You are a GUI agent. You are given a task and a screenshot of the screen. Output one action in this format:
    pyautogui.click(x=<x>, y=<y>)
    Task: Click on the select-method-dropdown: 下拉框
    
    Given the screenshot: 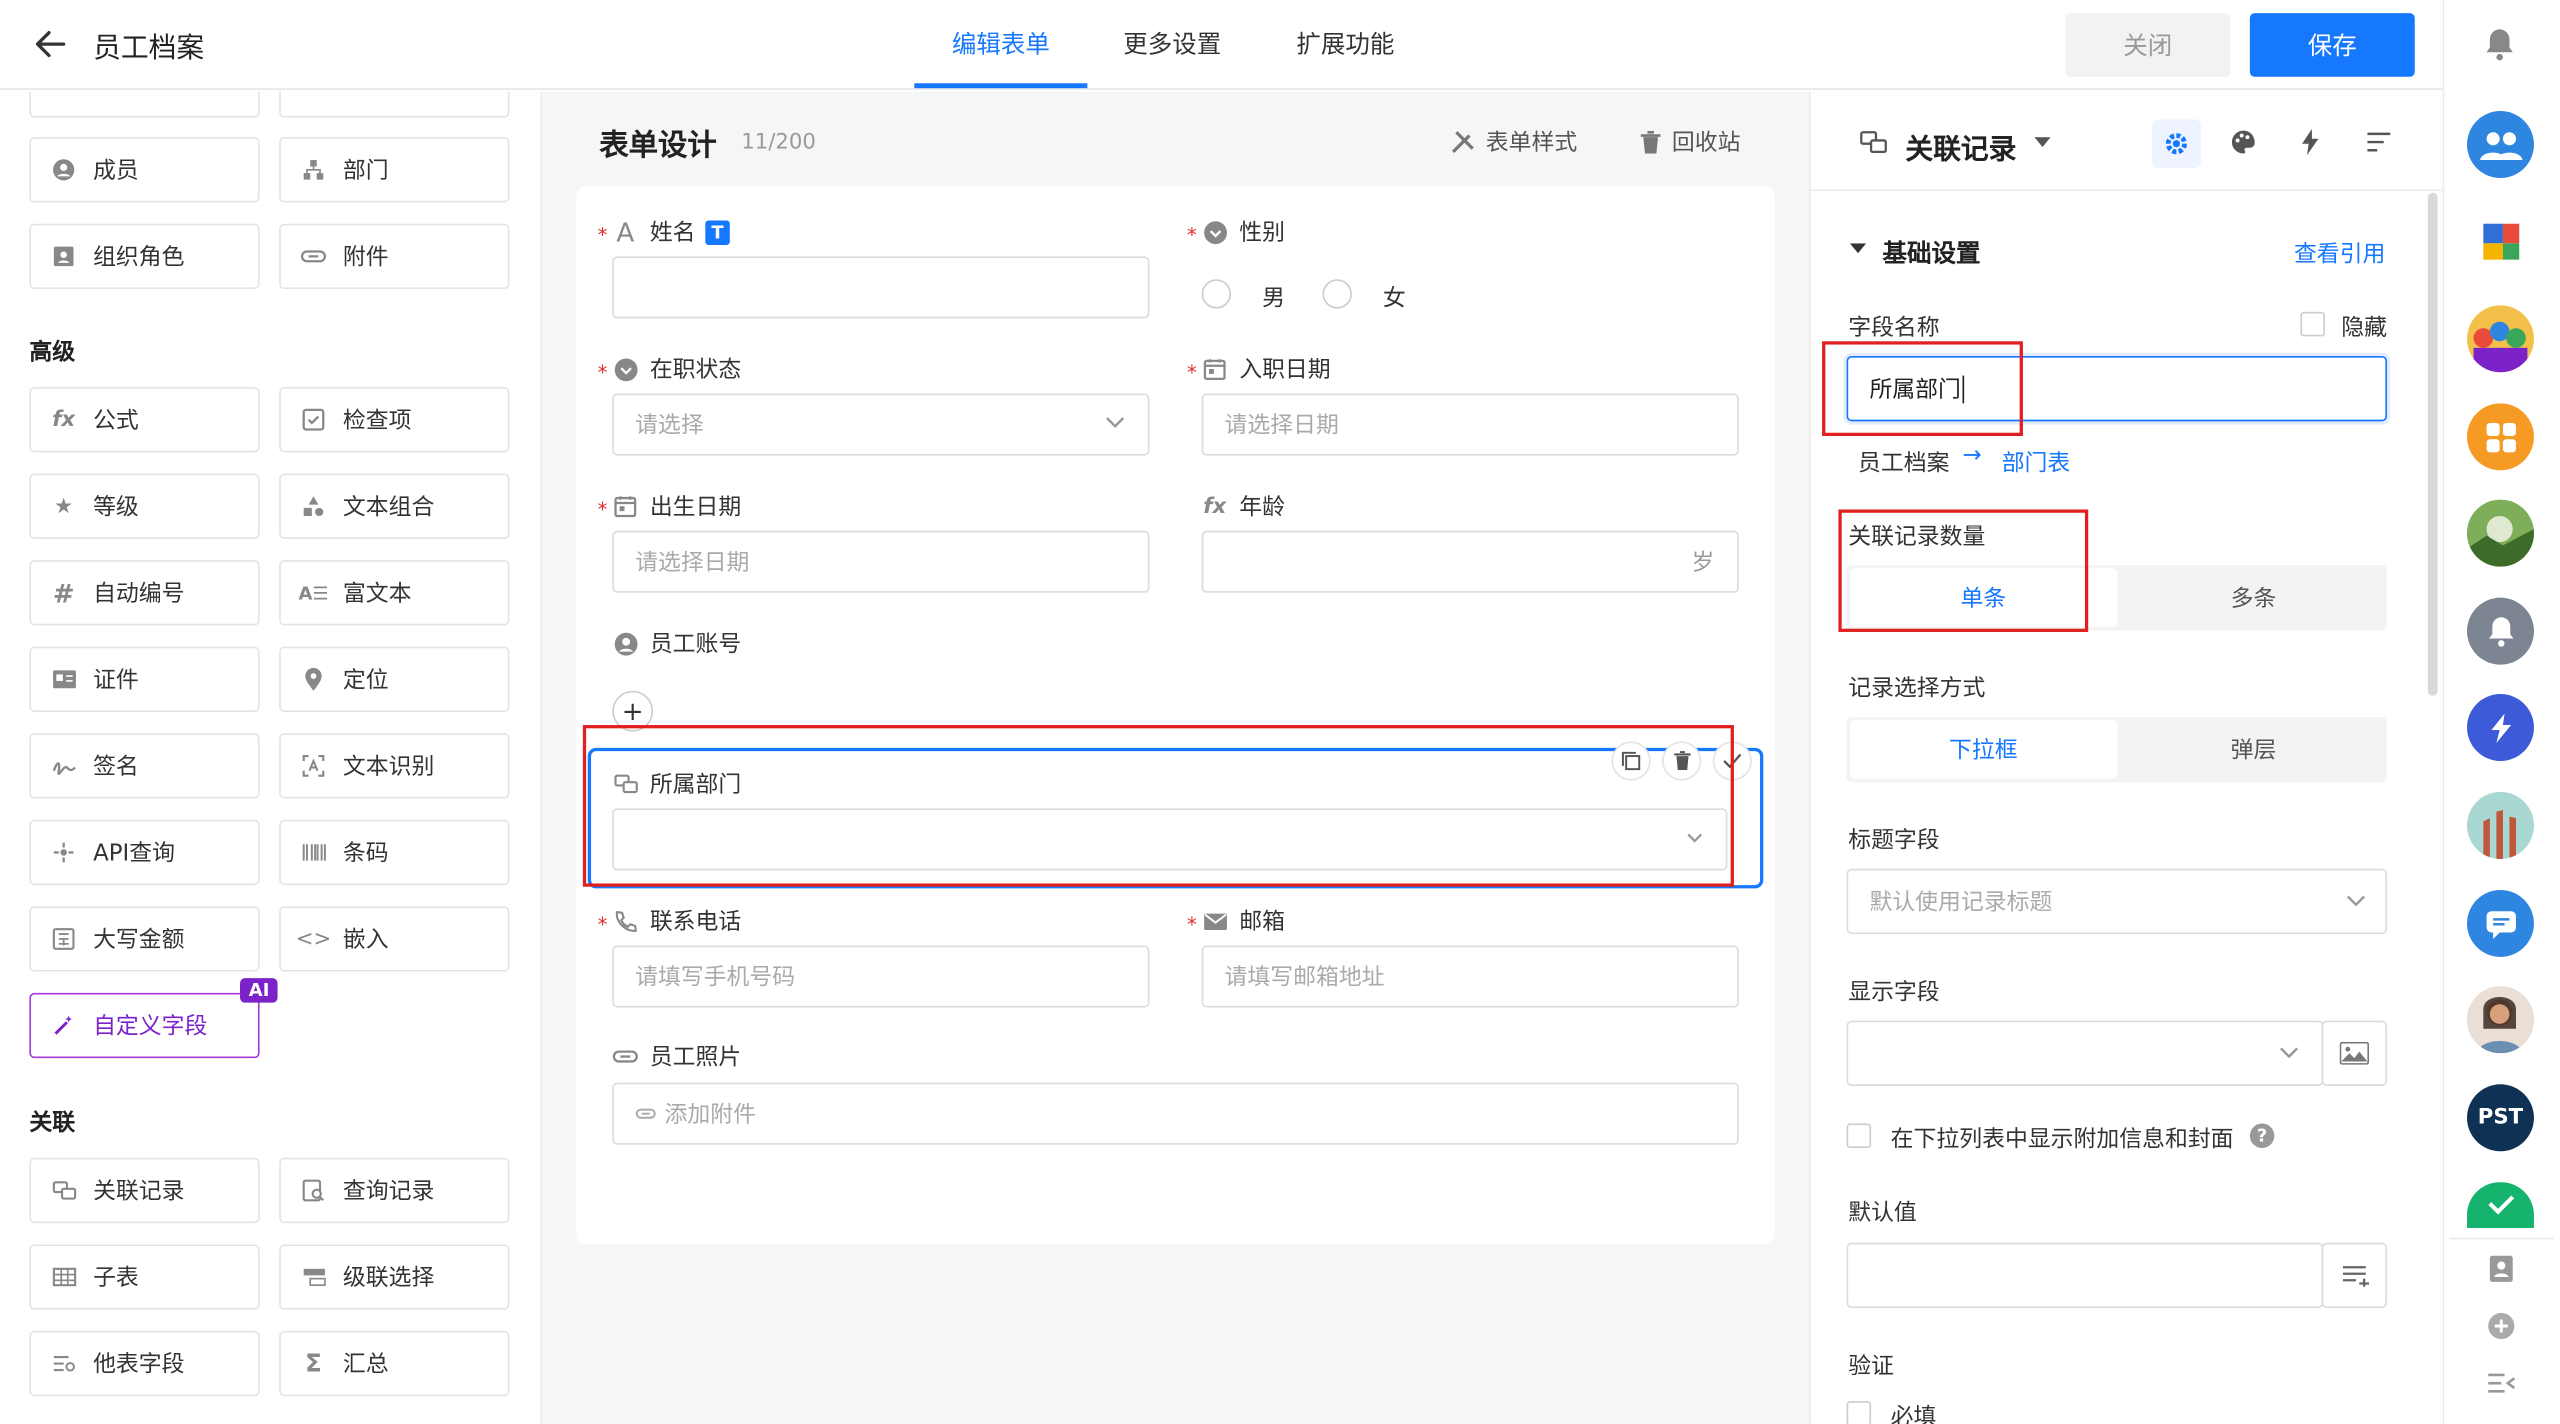 What is the action you would take?
    pyautogui.click(x=1983, y=749)
    